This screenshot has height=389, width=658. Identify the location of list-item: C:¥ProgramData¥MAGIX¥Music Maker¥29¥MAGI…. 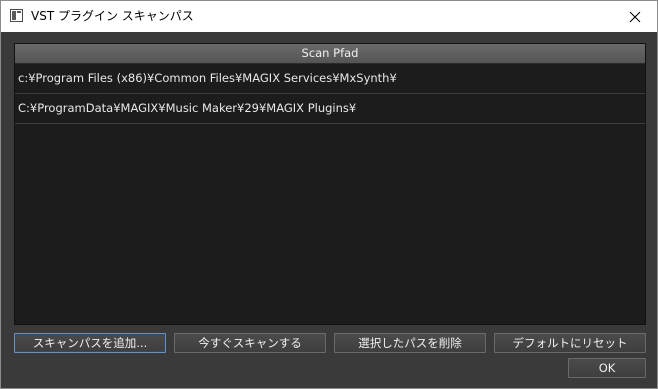
(330, 109).